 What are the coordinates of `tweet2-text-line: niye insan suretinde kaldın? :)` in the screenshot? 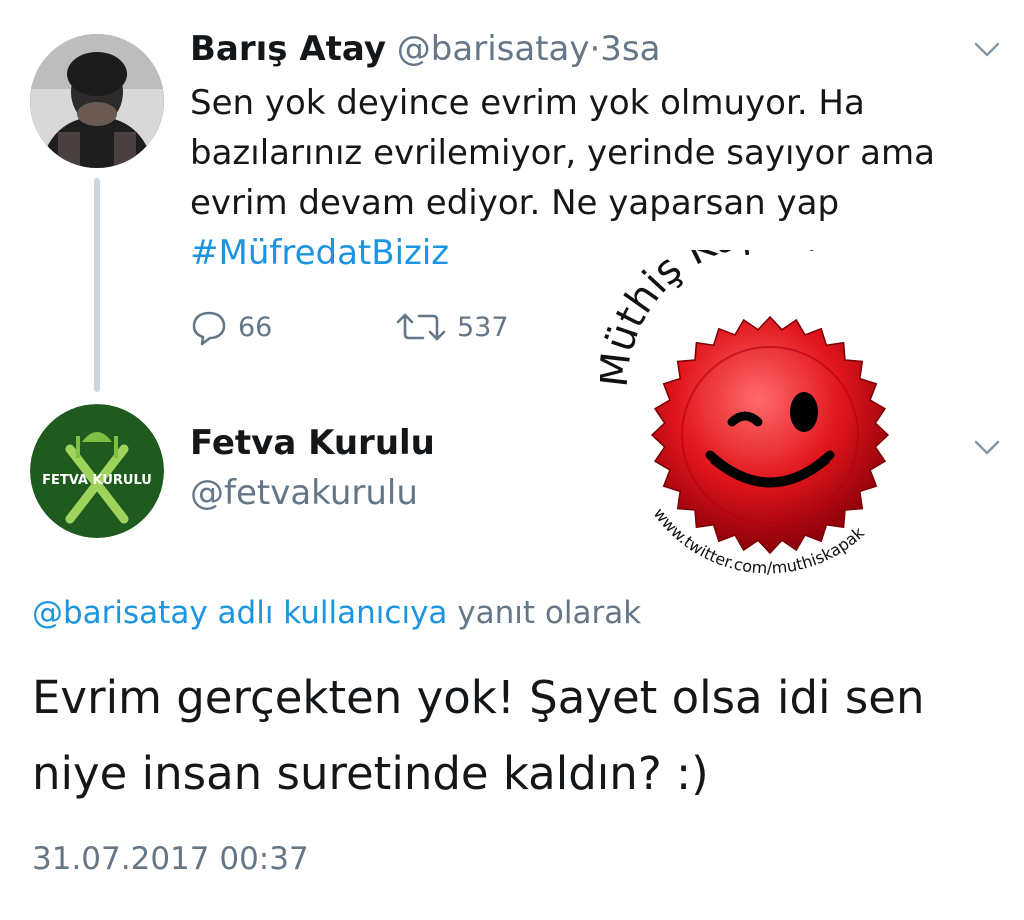 It's located at (370, 773).